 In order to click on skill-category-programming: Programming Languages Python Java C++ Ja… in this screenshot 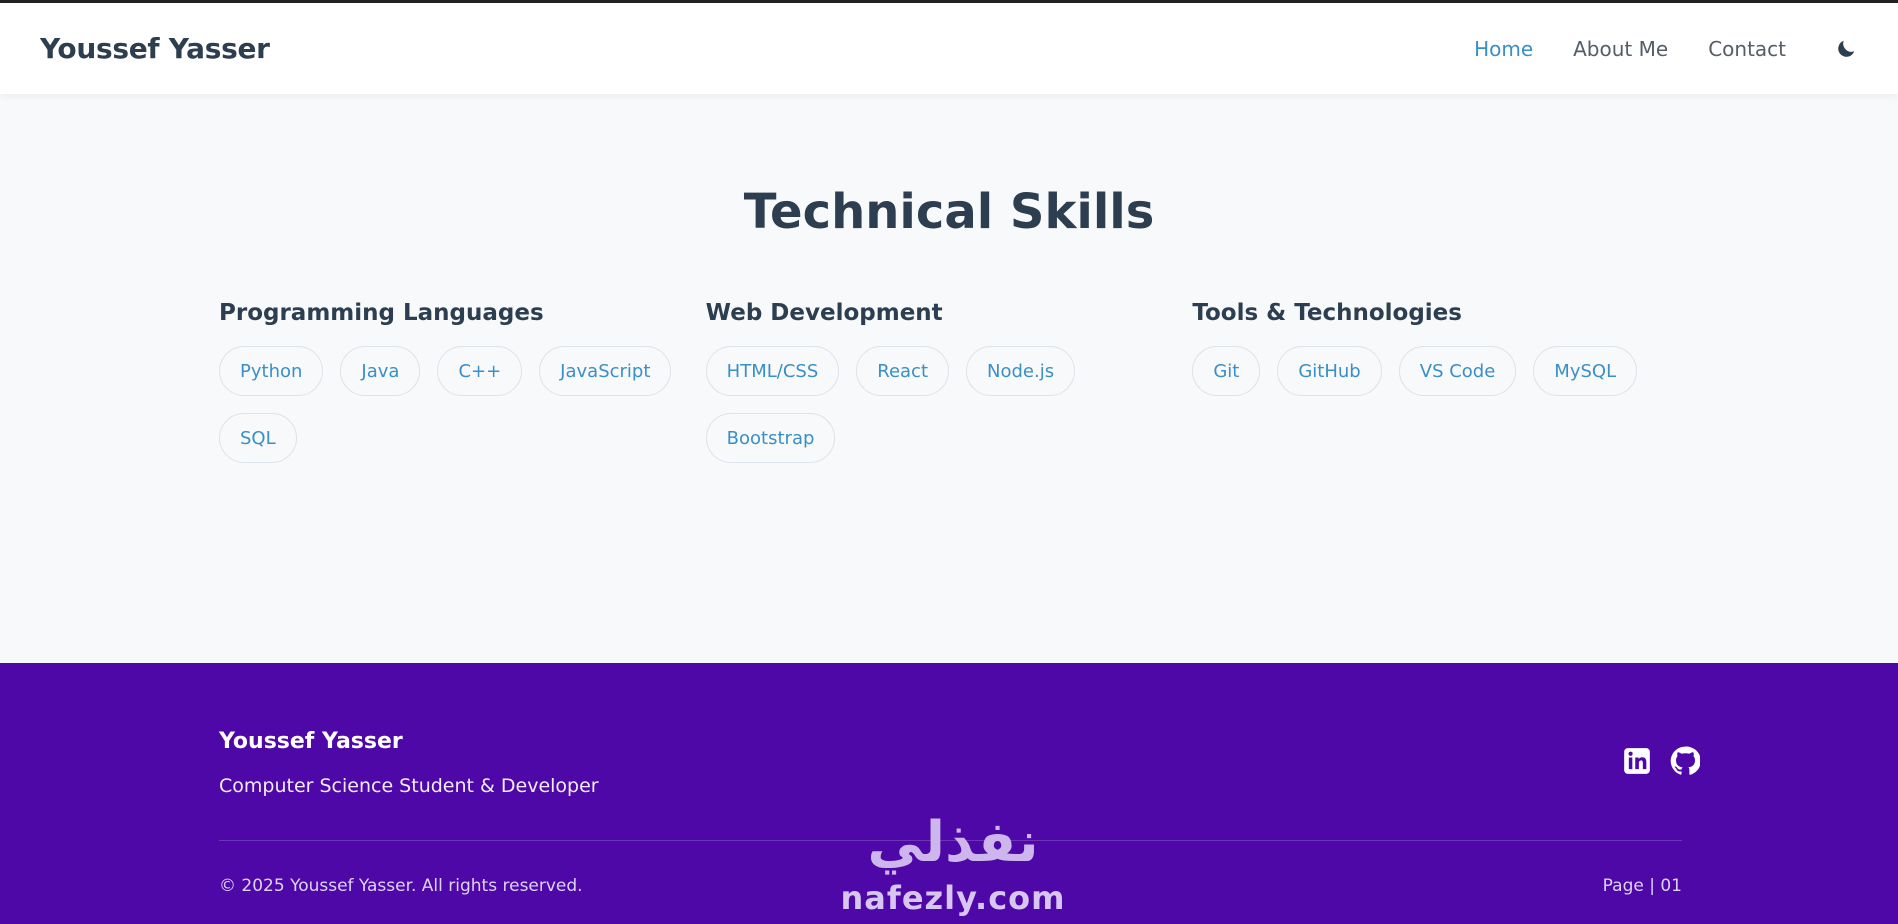, I will do `click(462, 390)`.